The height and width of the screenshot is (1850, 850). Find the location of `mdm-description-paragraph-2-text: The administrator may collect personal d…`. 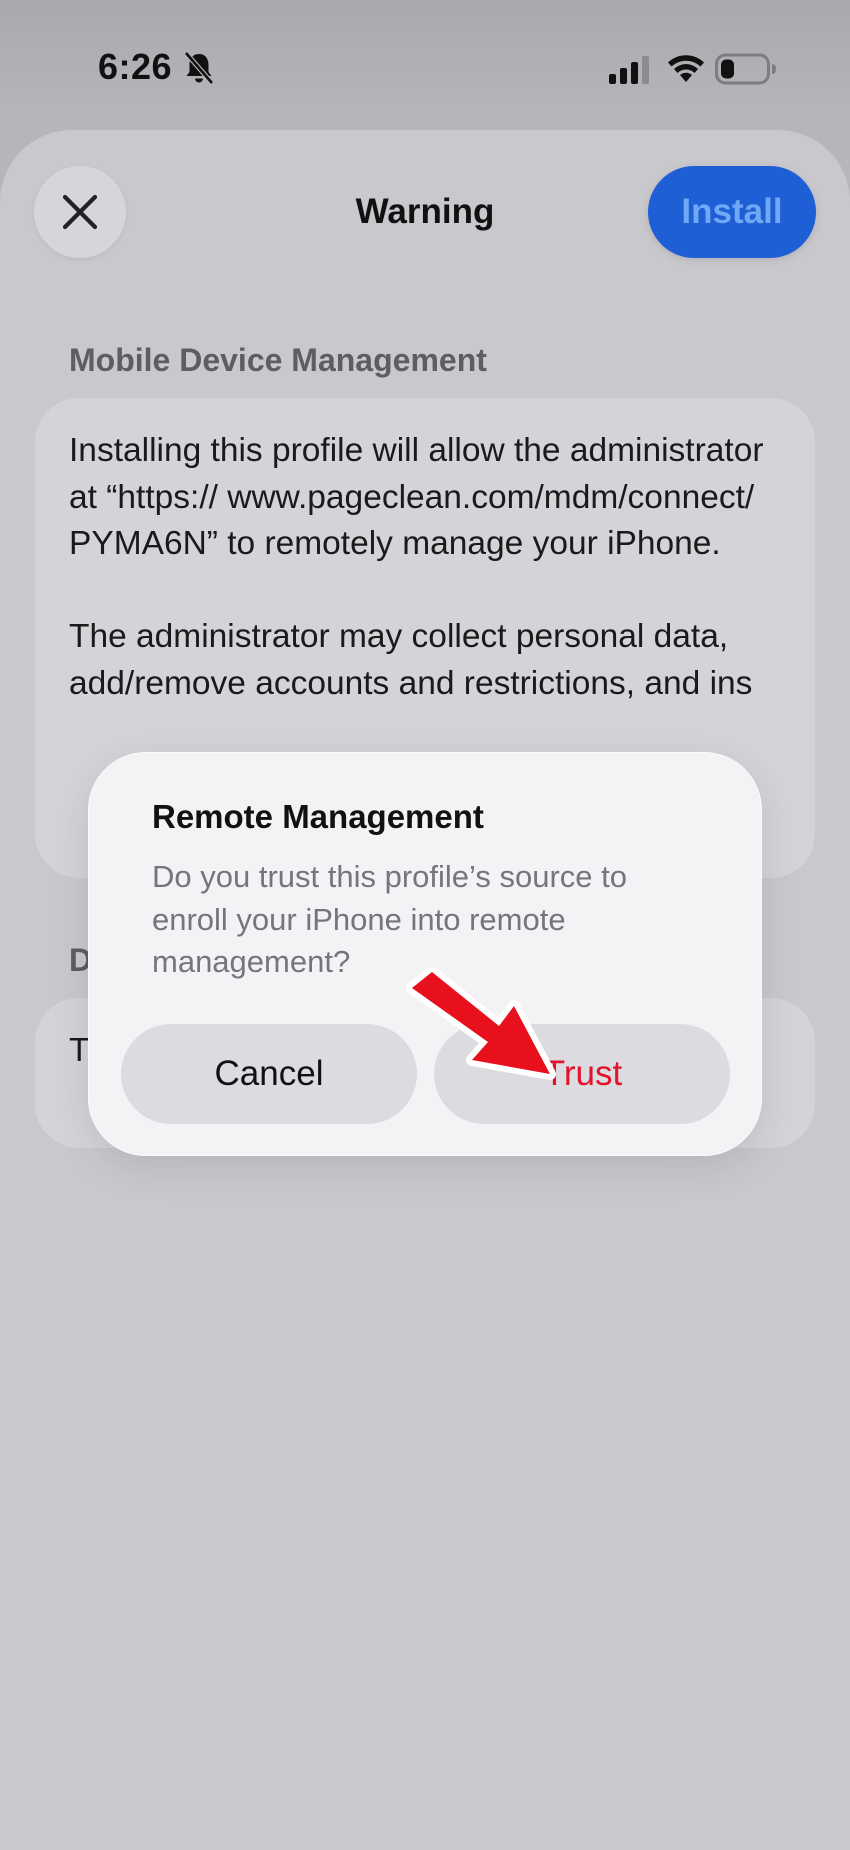

mdm-description-paragraph-2-text: The administrator may collect personal d… is located at coordinates (411, 660).